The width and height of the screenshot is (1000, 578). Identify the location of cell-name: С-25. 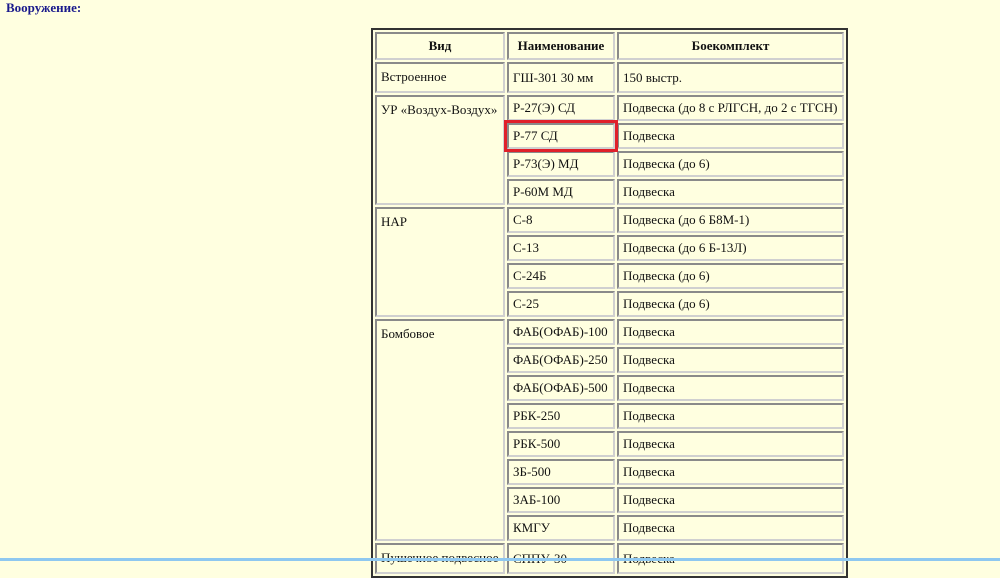
(561, 304).